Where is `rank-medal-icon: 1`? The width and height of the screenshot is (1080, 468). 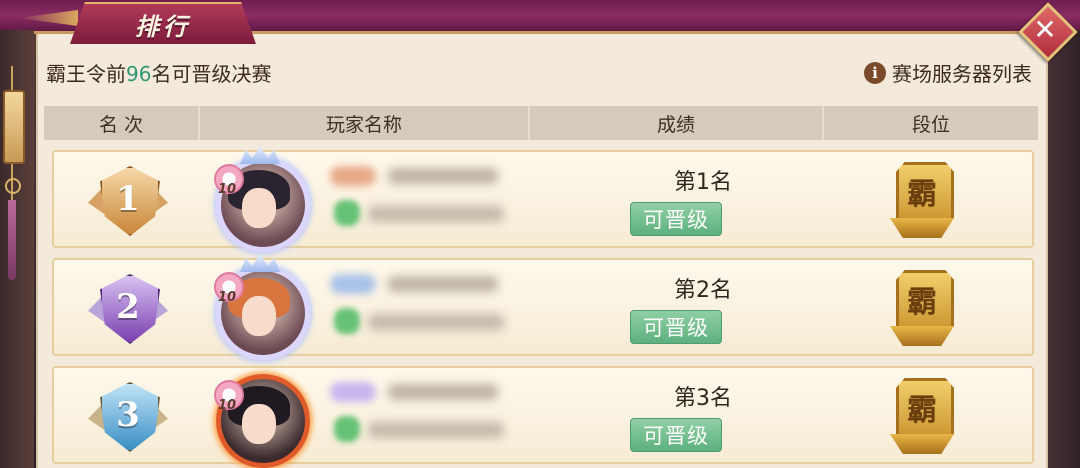 rank-medal-icon: 1 is located at coordinates (128, 199).